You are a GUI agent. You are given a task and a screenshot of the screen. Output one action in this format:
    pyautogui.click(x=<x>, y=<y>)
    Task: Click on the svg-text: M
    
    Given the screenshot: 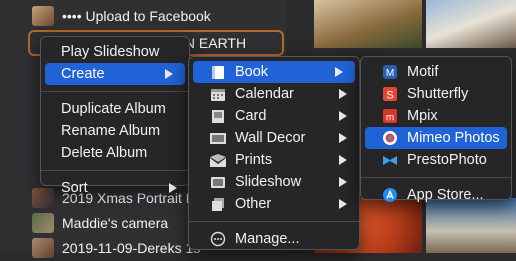 What is the action you would take?
    pyautogui.click(x=390, y=73)
    